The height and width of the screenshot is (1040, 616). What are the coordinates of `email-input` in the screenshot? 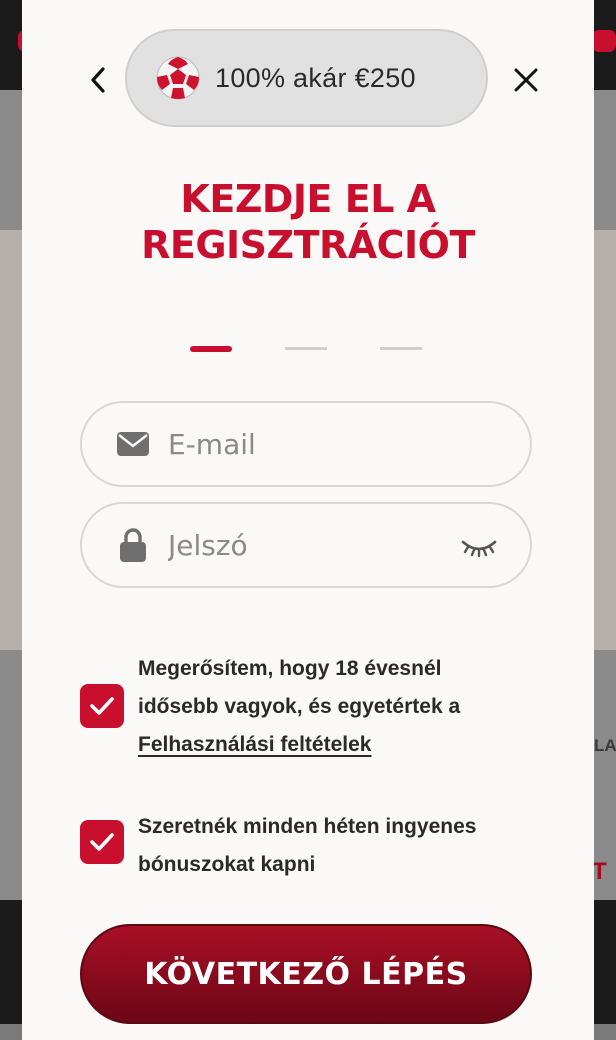 It's located at (318, 444).